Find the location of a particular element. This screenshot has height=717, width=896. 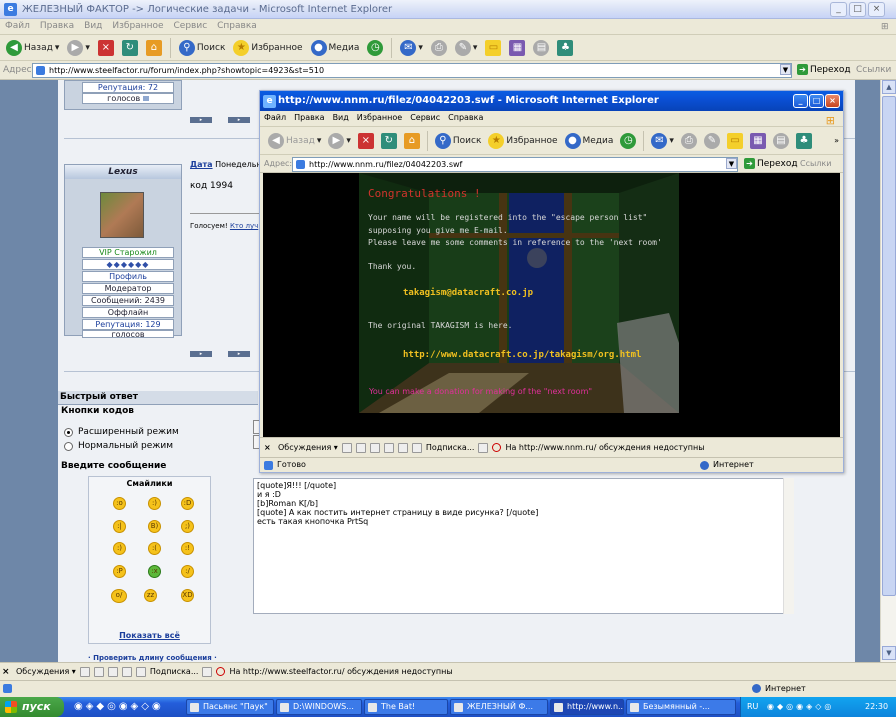

popup-home-button: ⌂ is located at coordinates (412, 141).